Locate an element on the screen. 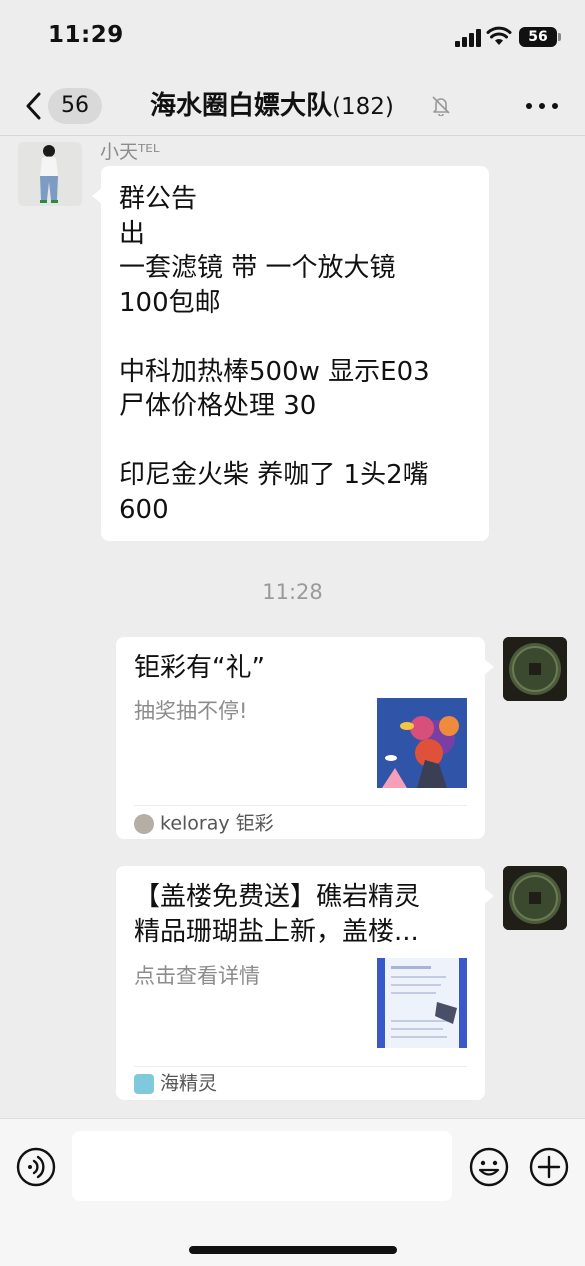 The height and width of the screenshot is (1266, 585). message-input is located at coordinates (262, 1166).